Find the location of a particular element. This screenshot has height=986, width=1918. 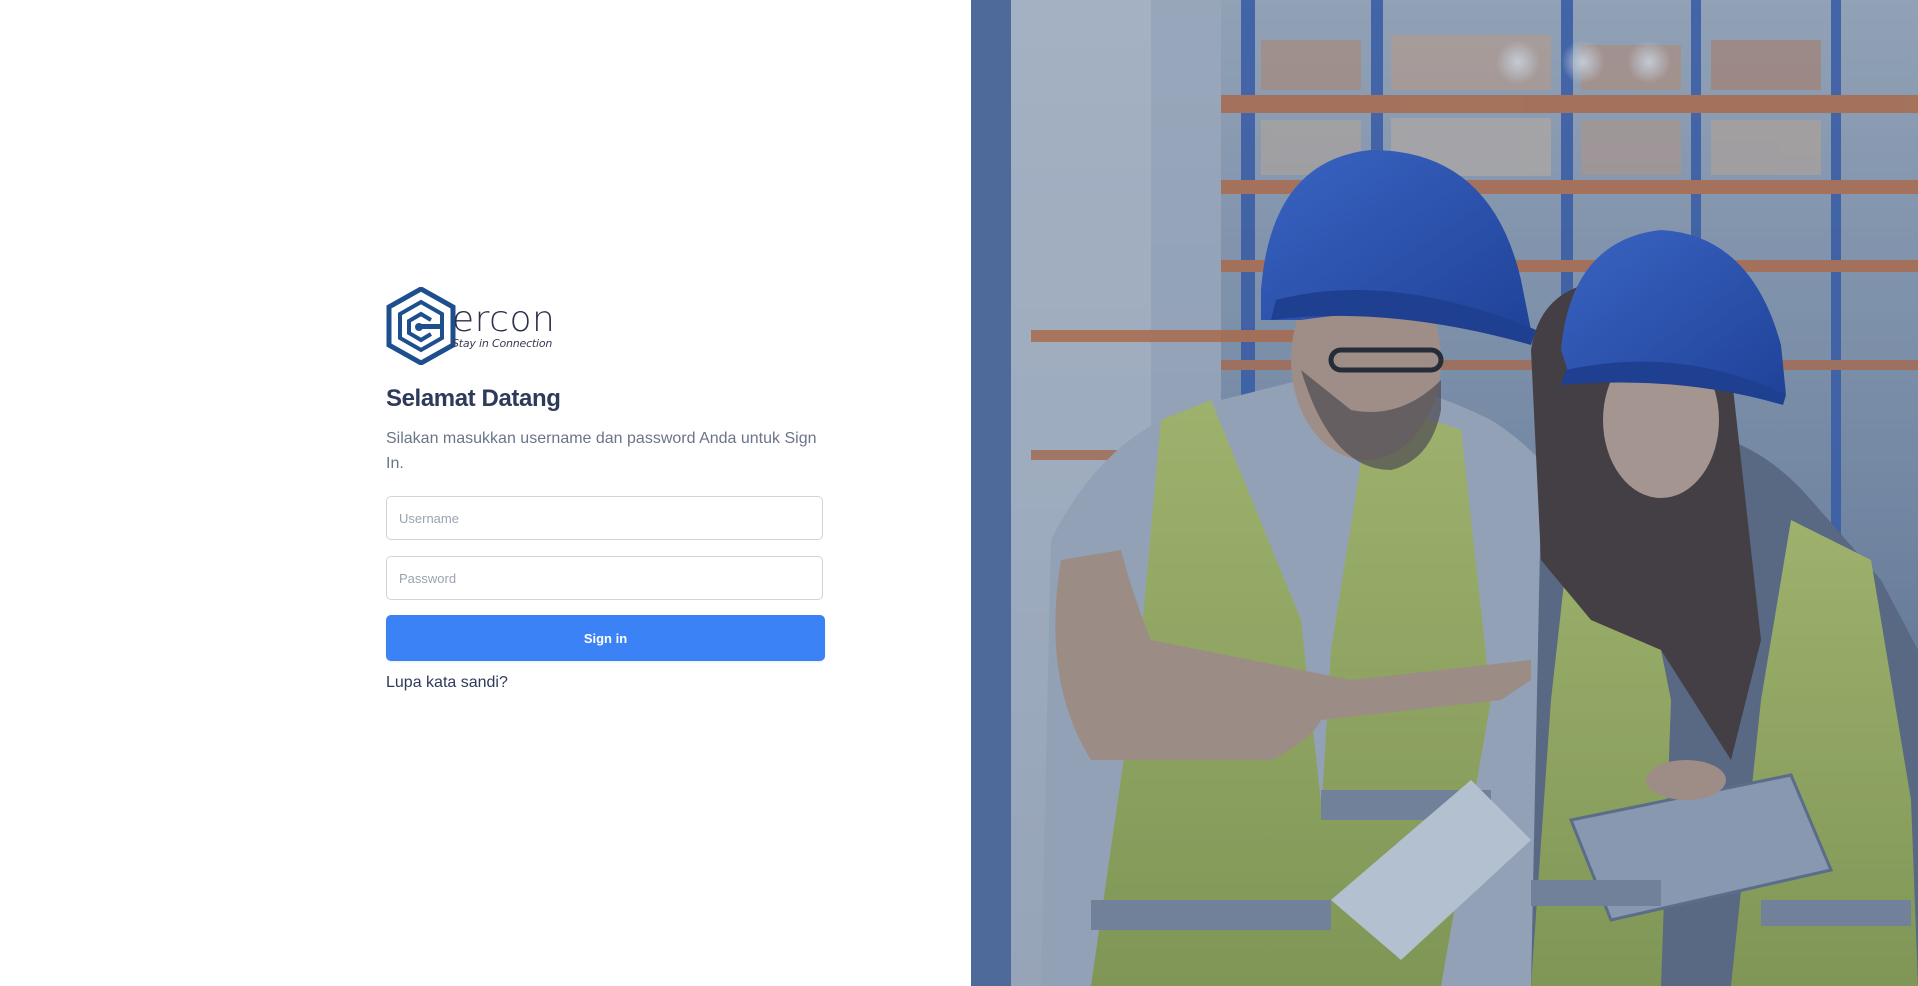

username-input is located at coordinates (604, 518).